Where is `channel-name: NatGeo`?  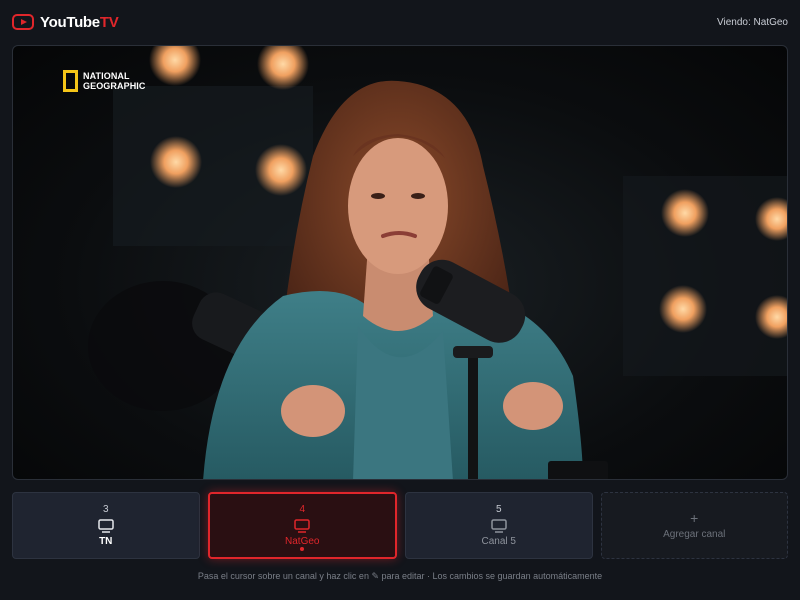 channel-name: NatGeo is located at coordinates (302, 541).